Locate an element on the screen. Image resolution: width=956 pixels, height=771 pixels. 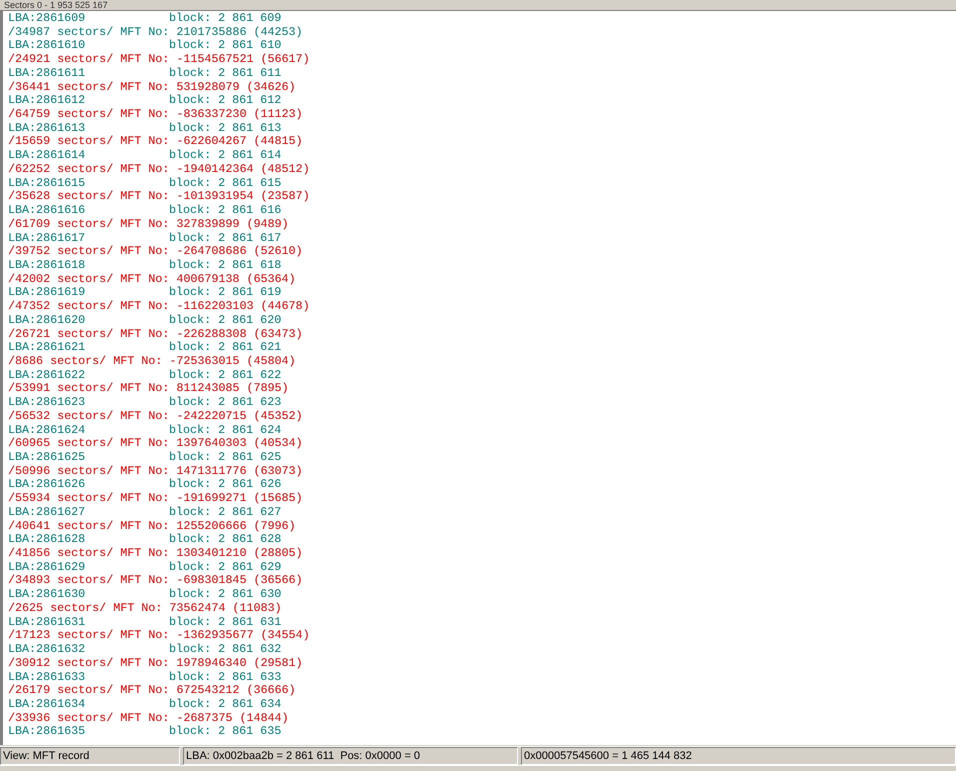
status-panel: 0x000057545600 = 1 465 144 832 is located at coordinates (738, 756).